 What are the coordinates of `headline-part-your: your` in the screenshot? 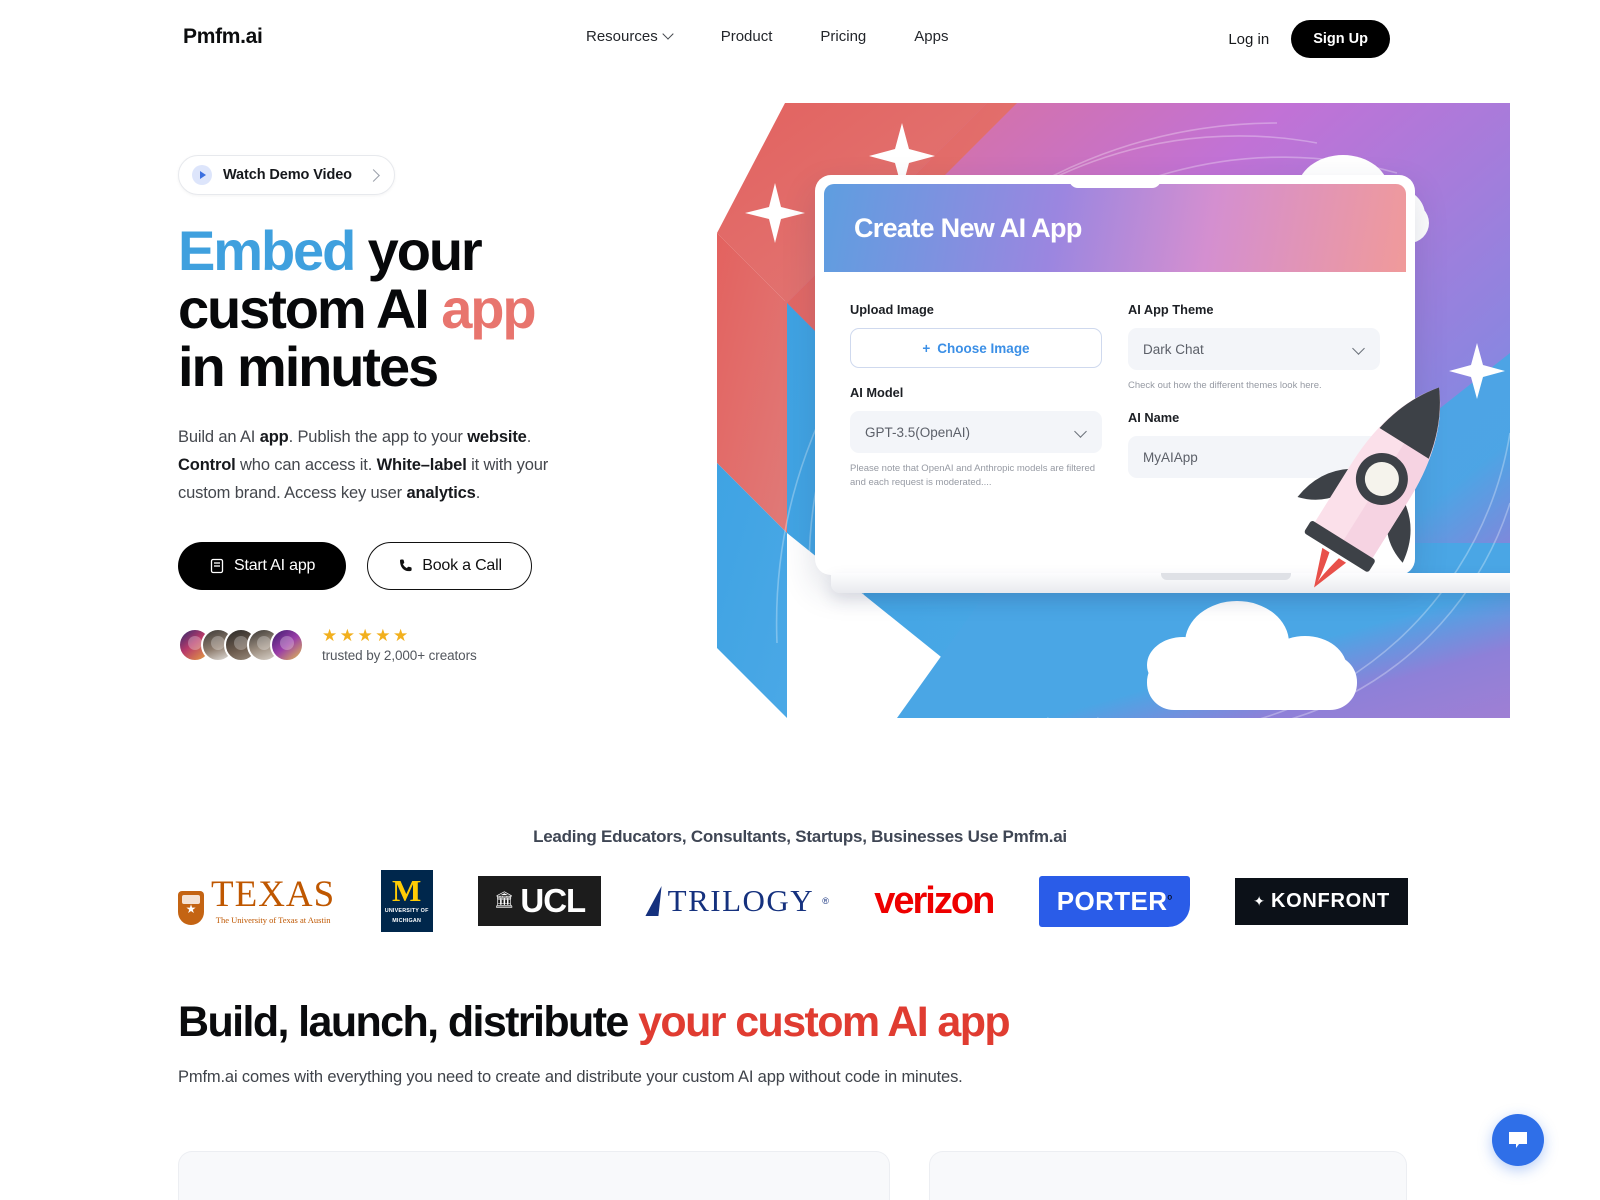 It's located at (418, 250).